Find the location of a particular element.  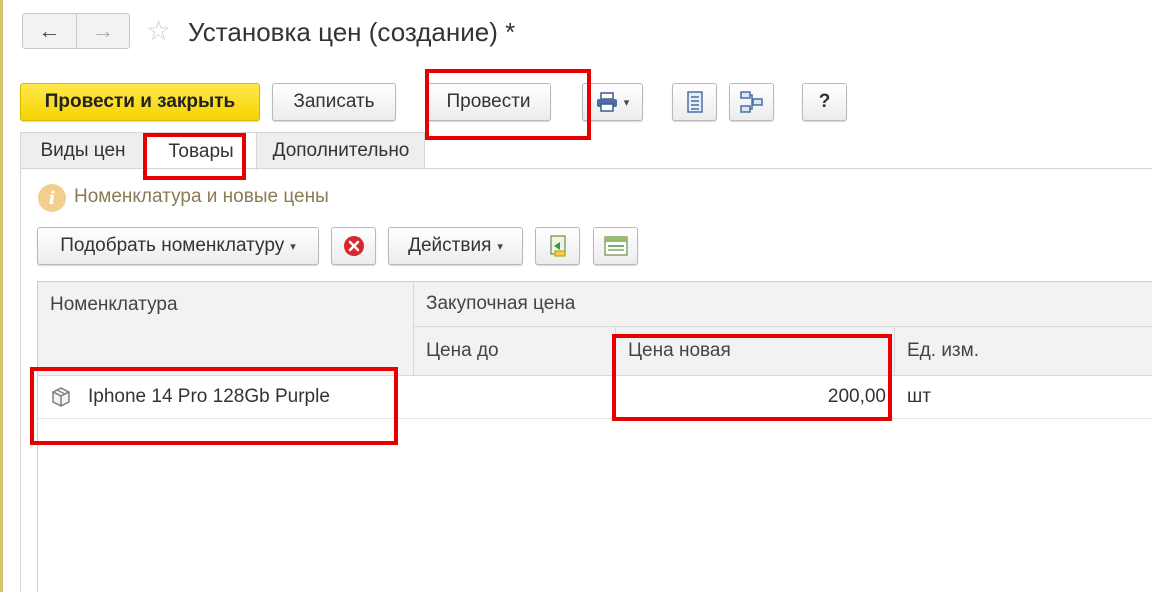

actions-dropdown-button: Действия ▾ is located at coordinates (455, 246).